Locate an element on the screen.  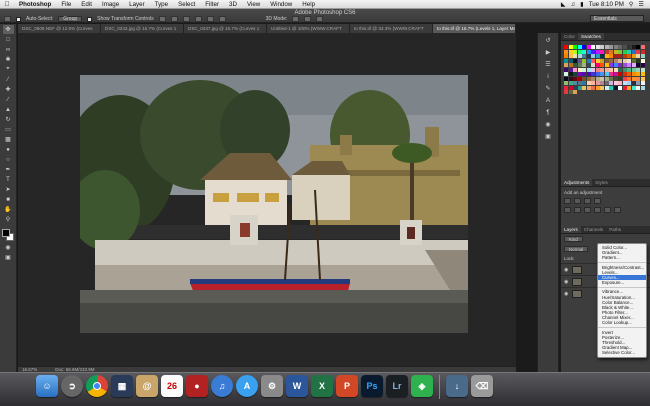
hue-saturation-icon is located at coordinates (577, 210).